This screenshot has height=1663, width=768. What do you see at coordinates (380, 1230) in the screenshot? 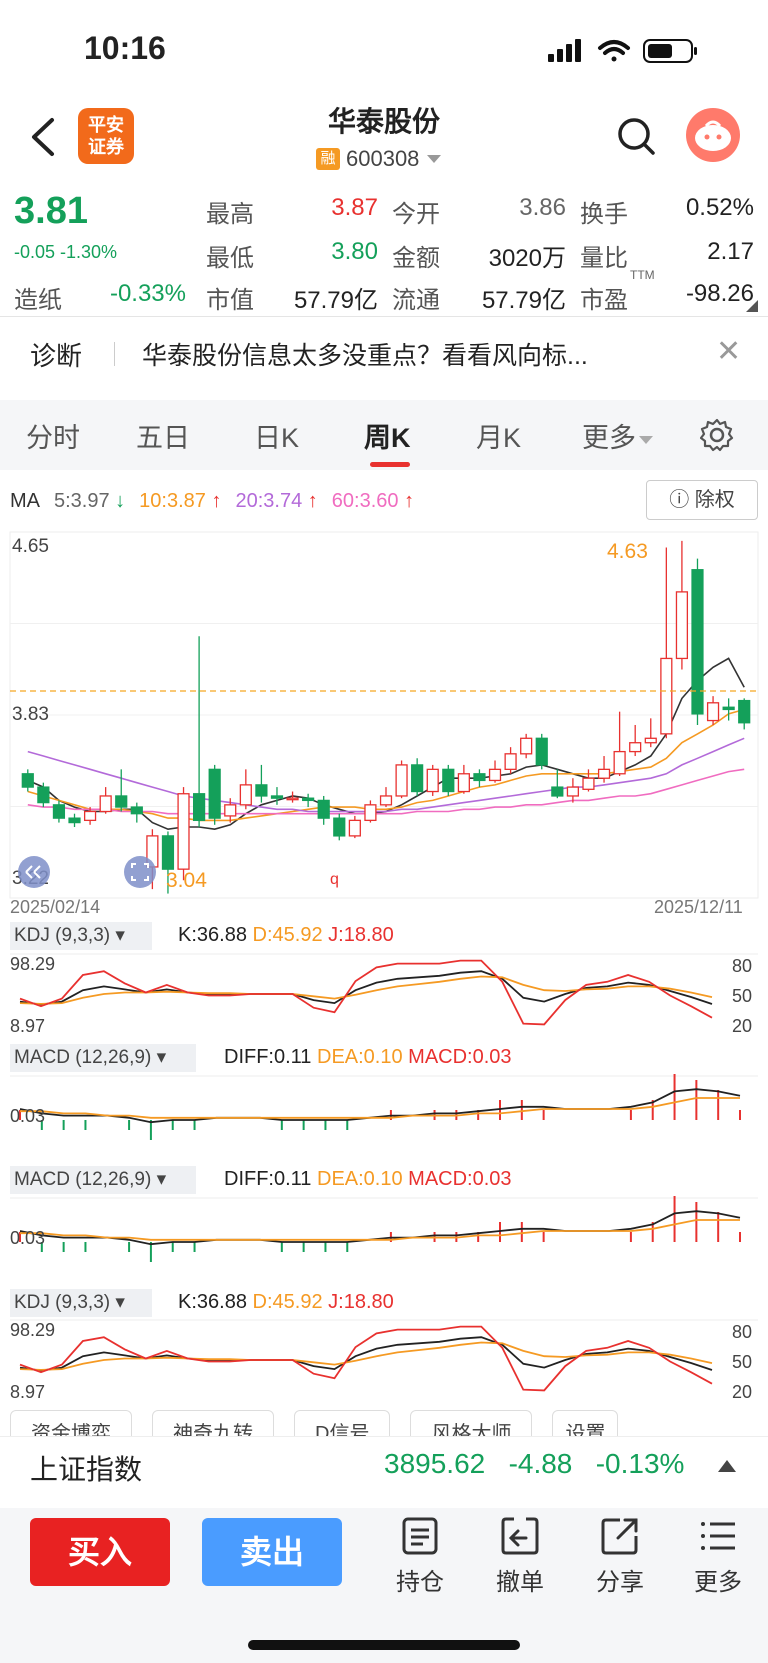
I see `macd-dea-line` at bounding box center [380, 1230].